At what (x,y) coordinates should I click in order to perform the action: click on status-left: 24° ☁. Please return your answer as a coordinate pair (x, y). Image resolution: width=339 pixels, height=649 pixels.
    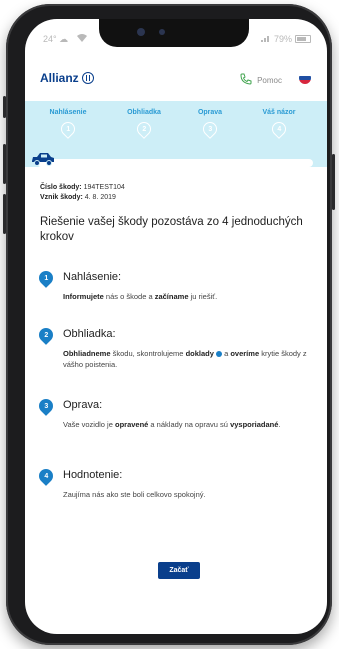
    Looking at the image, I should click on (65, 39).